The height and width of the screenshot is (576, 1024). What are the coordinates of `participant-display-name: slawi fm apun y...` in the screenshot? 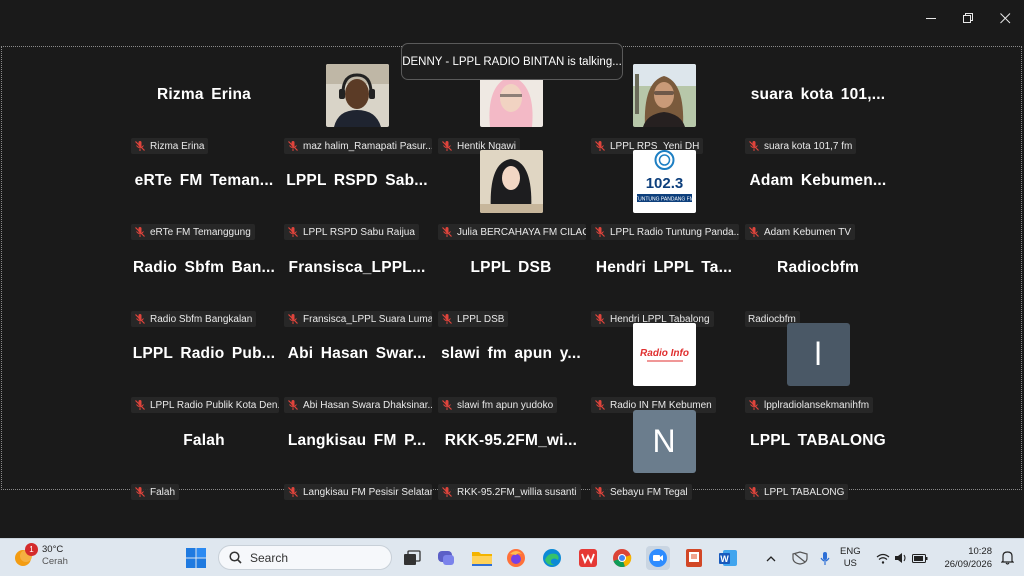 It's located at (511, 353).